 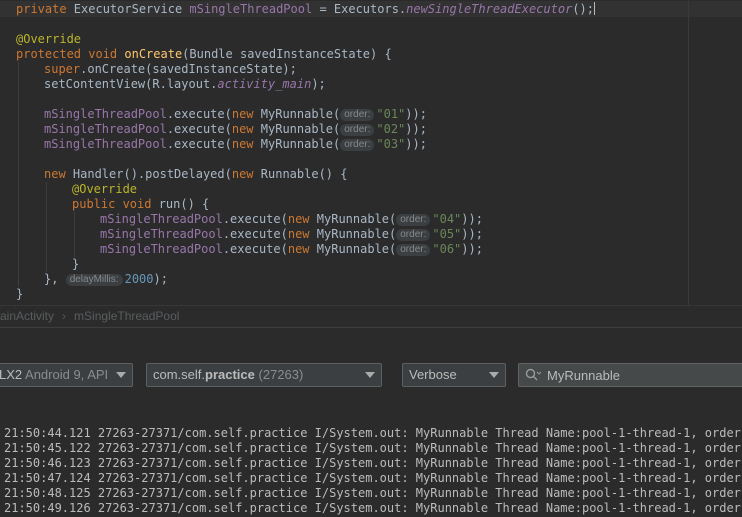 What do you see at coordinates (433, 374) in the screenshot?
I see `log-level-value: Verbose` at bounding box center [433, 374].